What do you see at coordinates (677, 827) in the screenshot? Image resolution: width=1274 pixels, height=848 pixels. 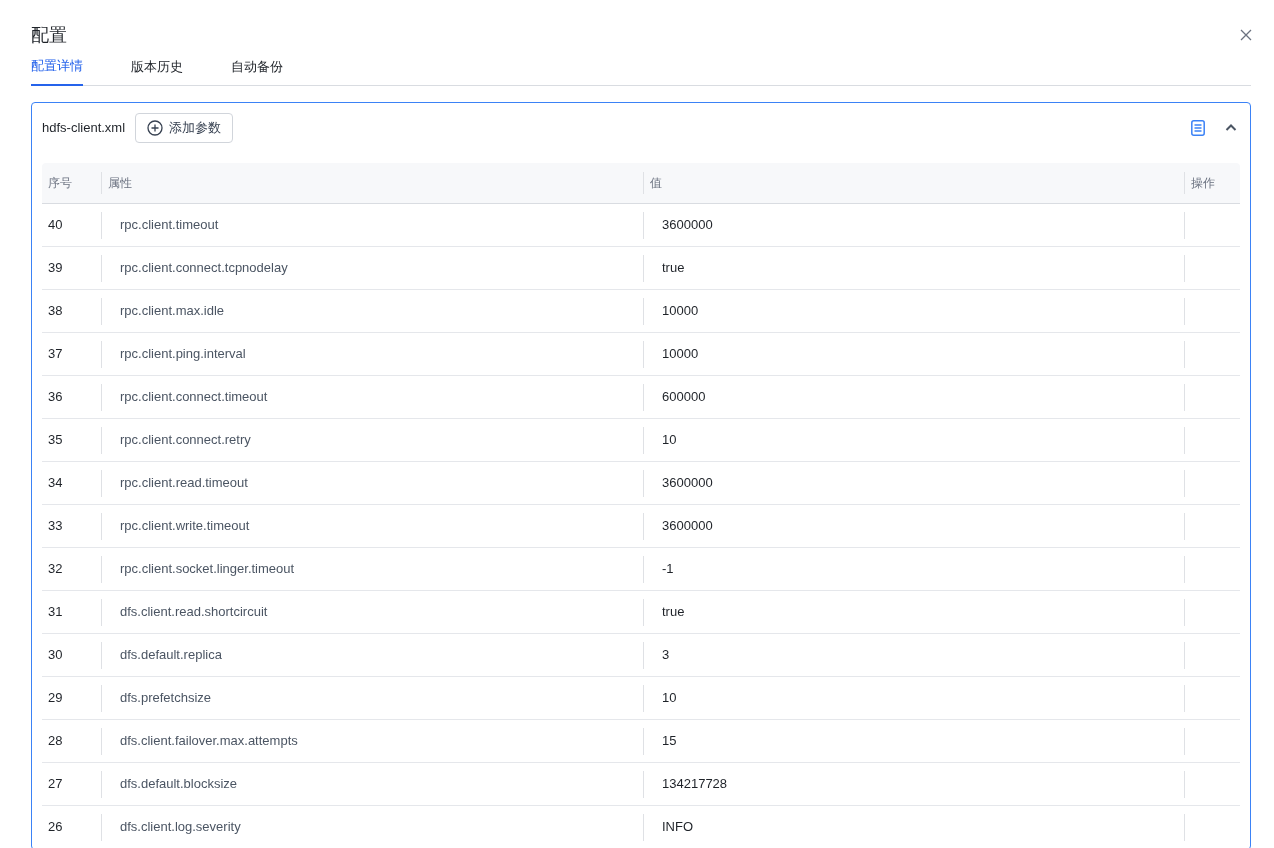 I see `table-cell-text: INFO` at bounding box center [677, 827].